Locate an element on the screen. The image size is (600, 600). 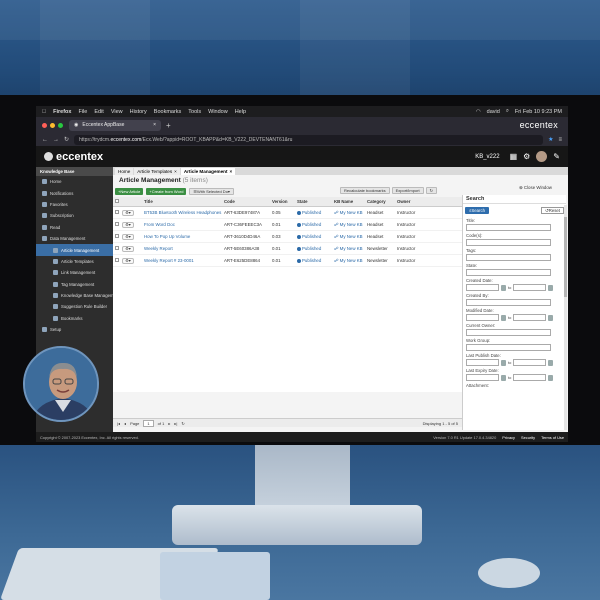
page-input: 1 is located at coordinates (148, 423).